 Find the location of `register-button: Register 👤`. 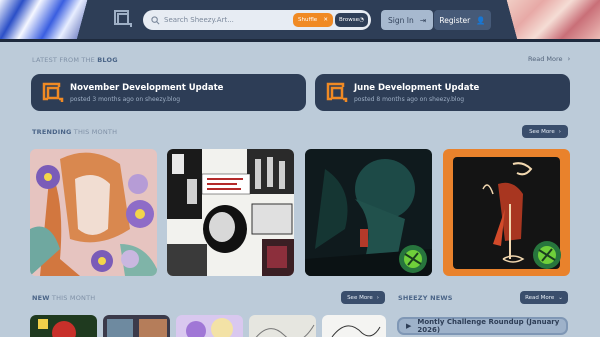

register-button: Register 👤 is located at coordinates (462, 20).